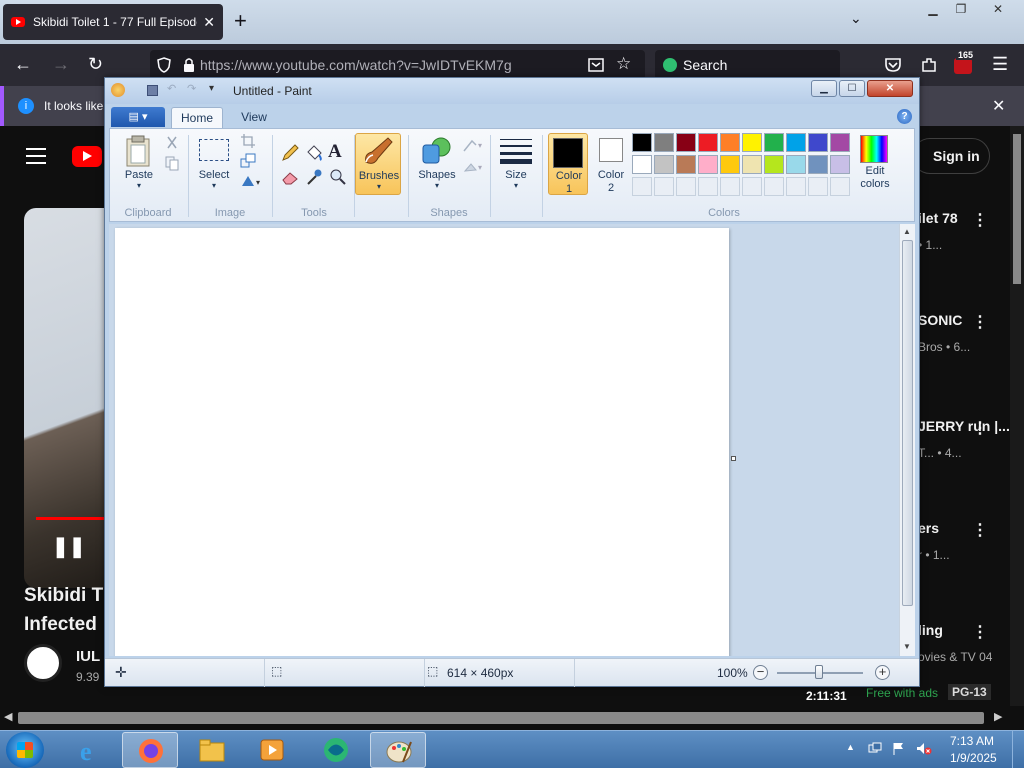  What do you see at coordinates (118, 90) in the screenshot?
I see `paint-app-icon` at bounding box center [118, 90].